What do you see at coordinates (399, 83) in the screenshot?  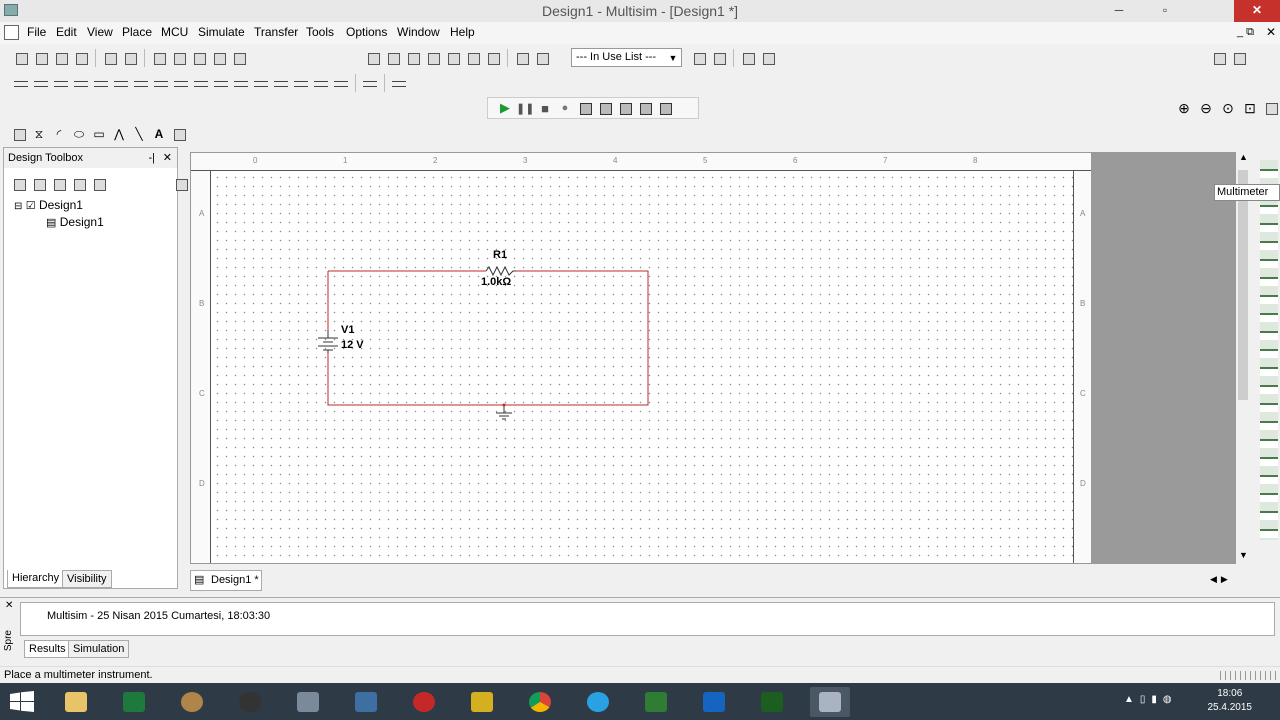 I see `bus-icon` at bounding box center [399, 83].